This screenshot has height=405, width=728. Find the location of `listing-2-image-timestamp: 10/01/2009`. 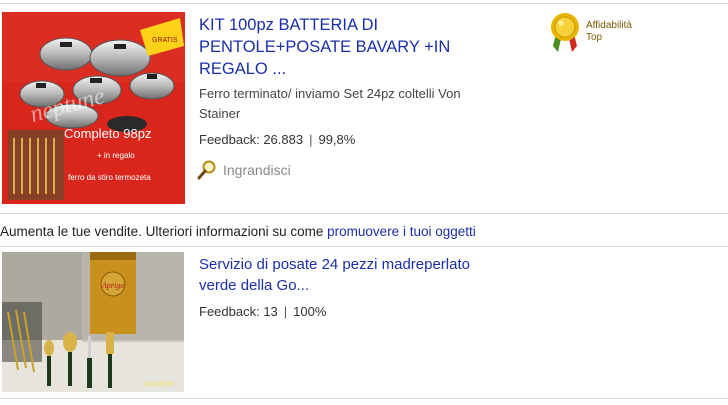

listing-2-image-timestamp: 10/01/2009 is located at coordinates (159, 385).